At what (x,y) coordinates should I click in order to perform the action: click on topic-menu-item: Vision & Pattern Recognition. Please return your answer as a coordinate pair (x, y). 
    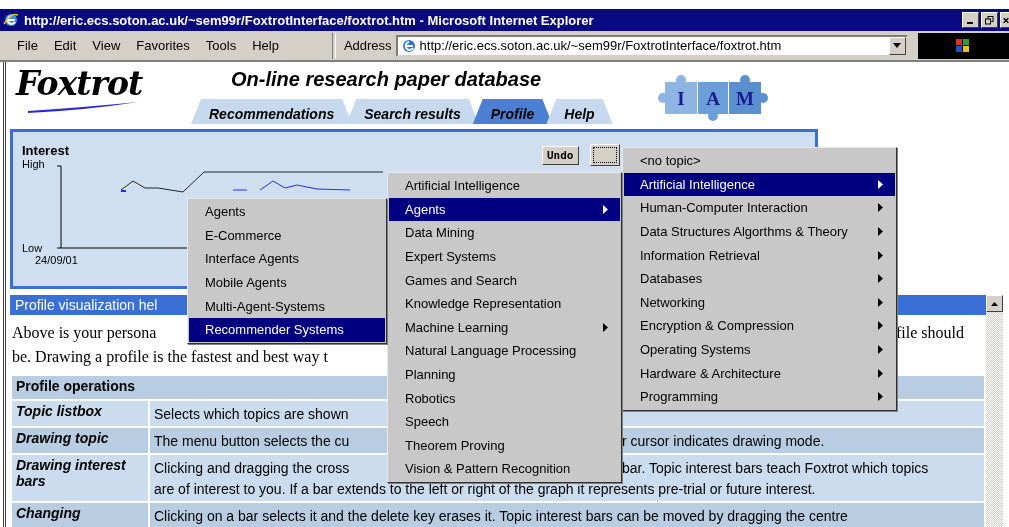
    Looking at the image, I should click on (504, 469).